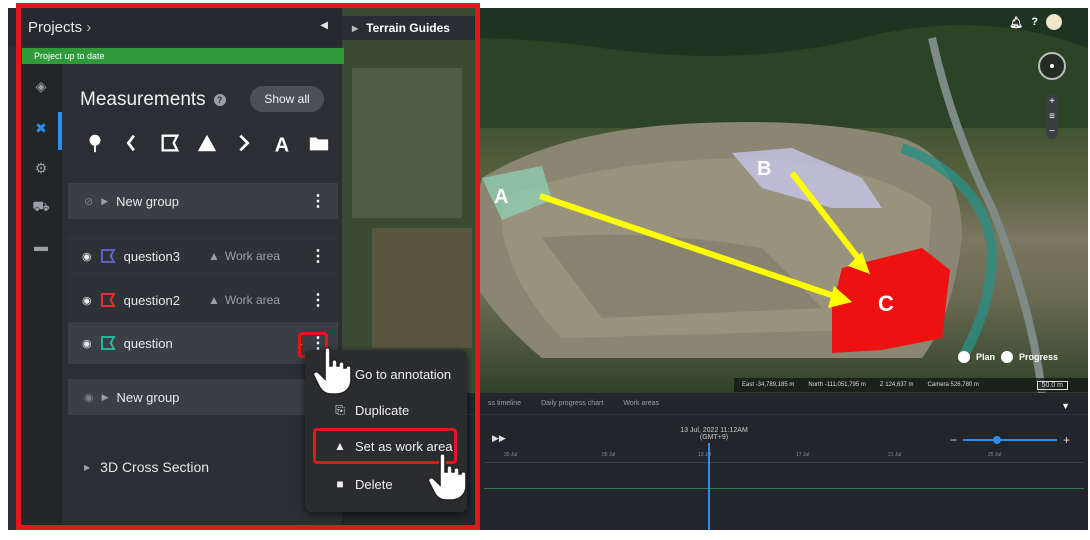 This screenshot has height=540, width=1090. I want to click on tick-label: 17 Jul, so click(803, 455).